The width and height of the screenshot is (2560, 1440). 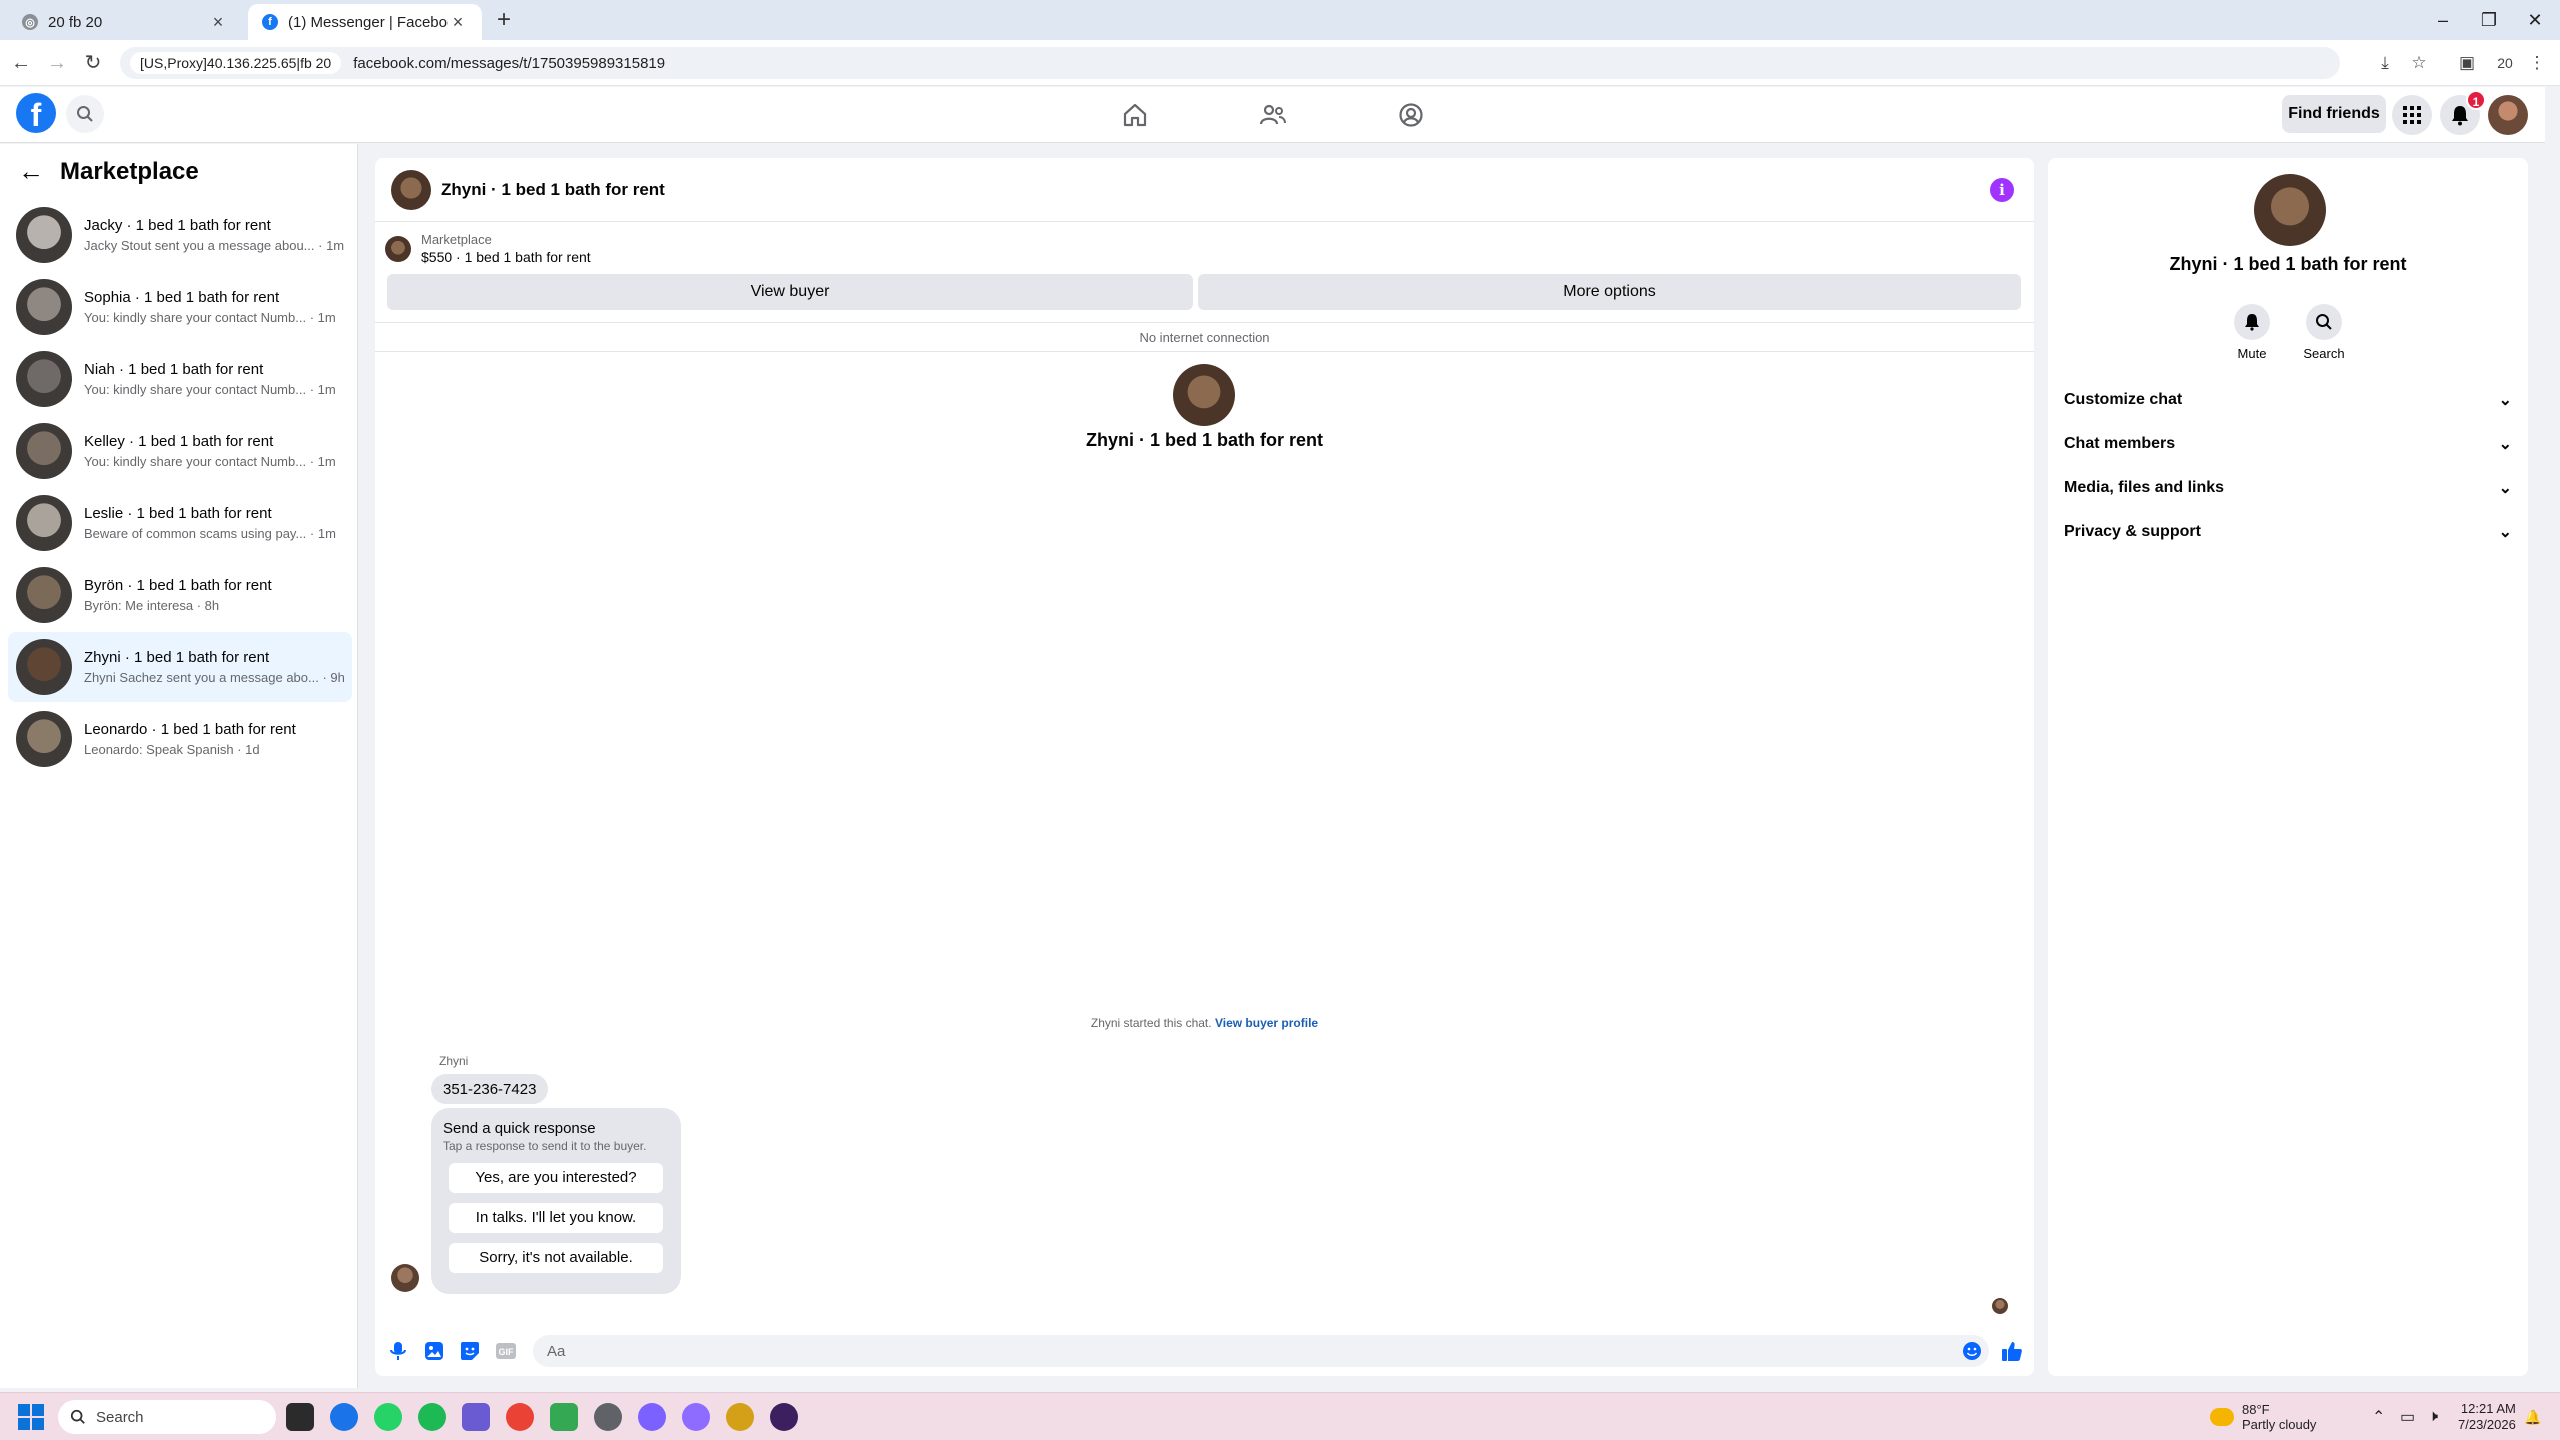 I want to click on install-app-icon: ⤓, so click(x=2385, y=63).